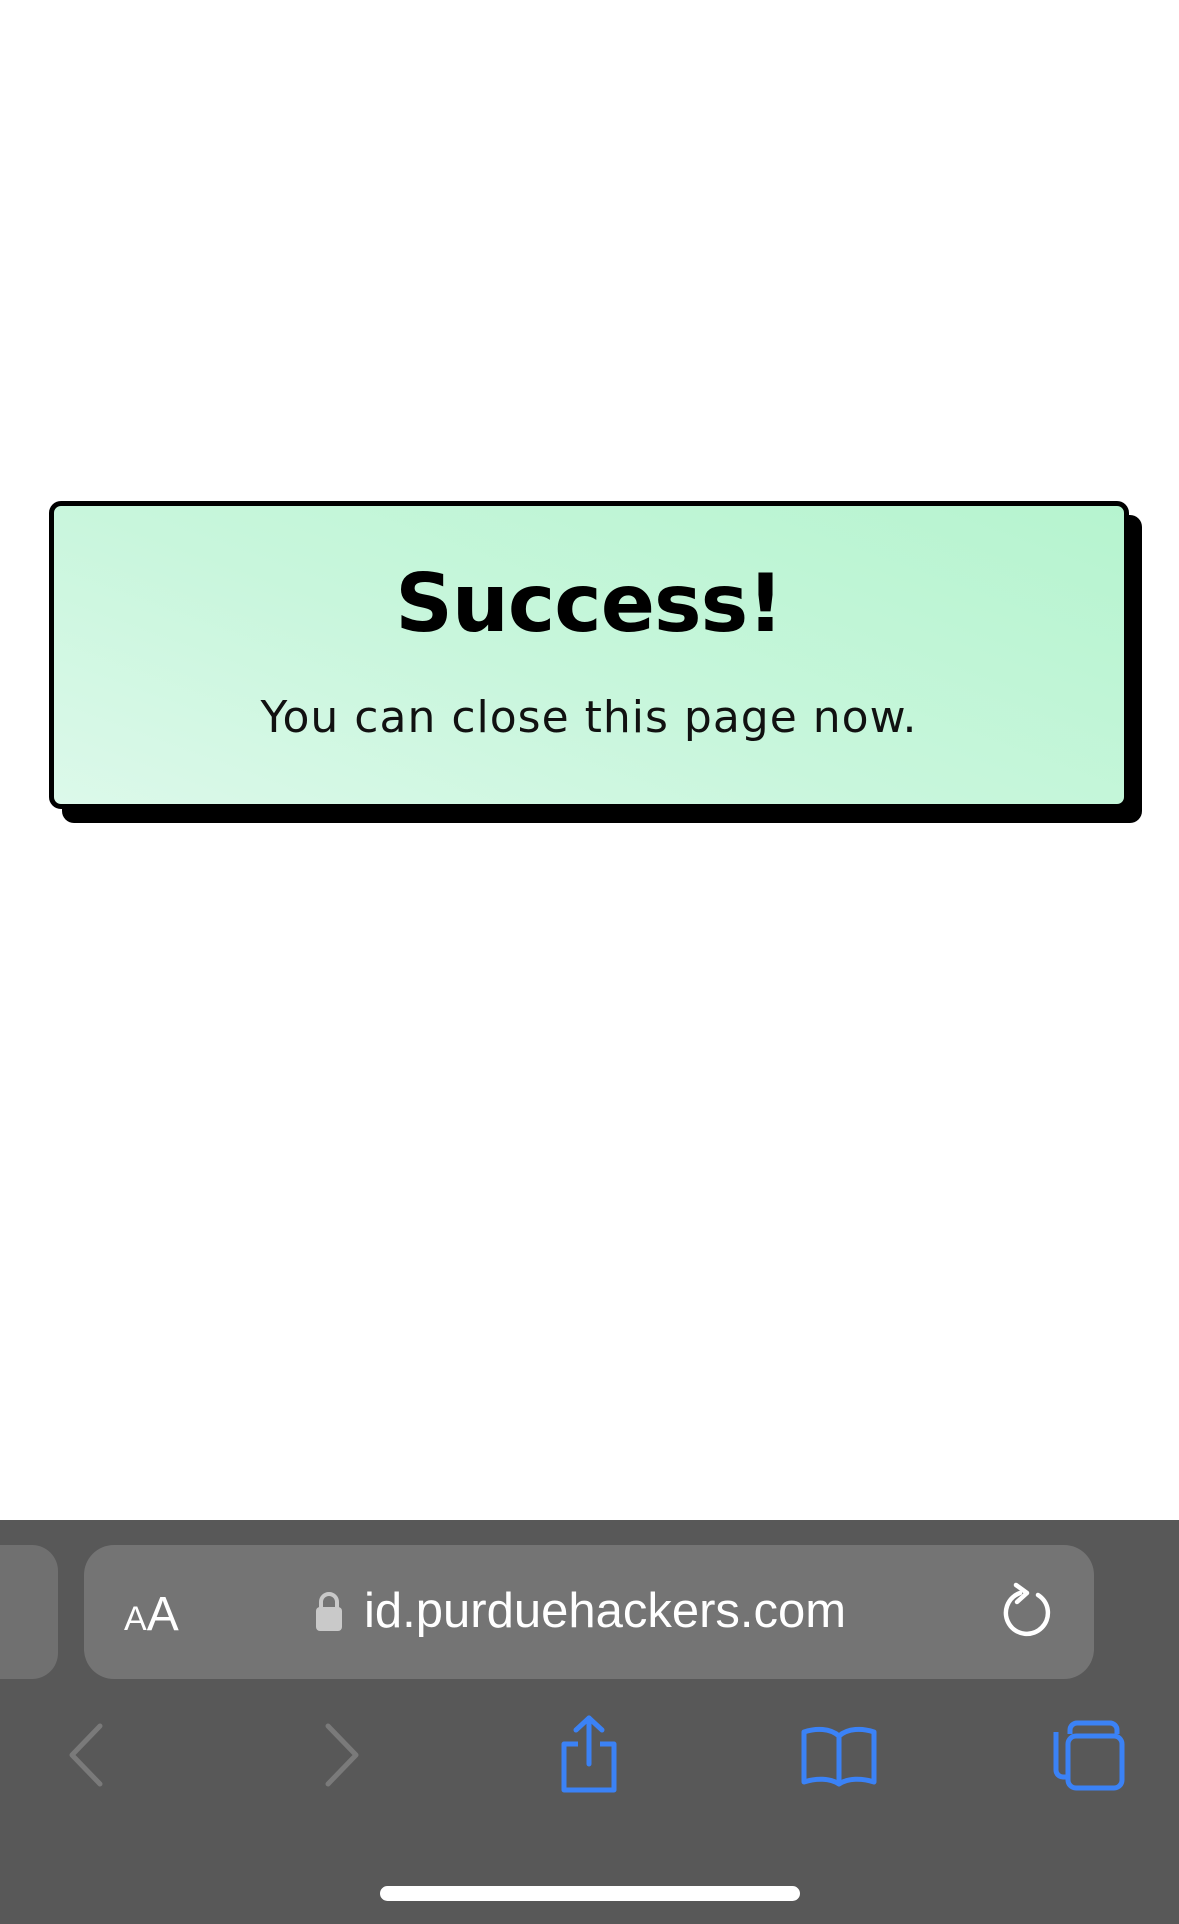 Image resolution: width=1179 pixels, height=1924 pixels. I want to click on home-indicator, so click(590, 1893).